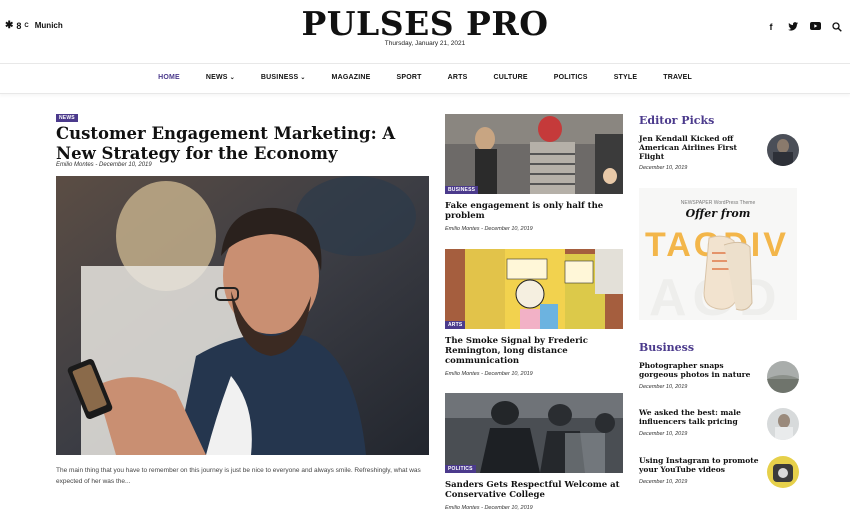 Image resolution: width=850 pixels, height=522 pixels. Describe the element at coordinates (425, 43) in the screenshot. I see `header-date: Thursday, January 21, 2021` at that location.